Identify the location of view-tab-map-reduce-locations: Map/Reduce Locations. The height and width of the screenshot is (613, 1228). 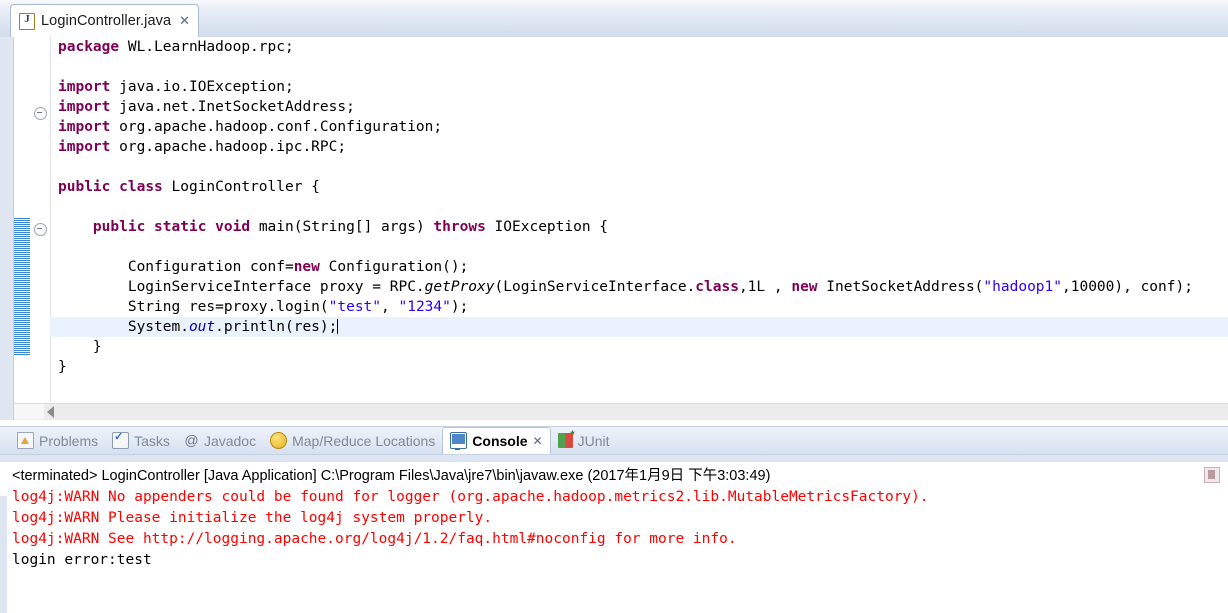
(352, 440).